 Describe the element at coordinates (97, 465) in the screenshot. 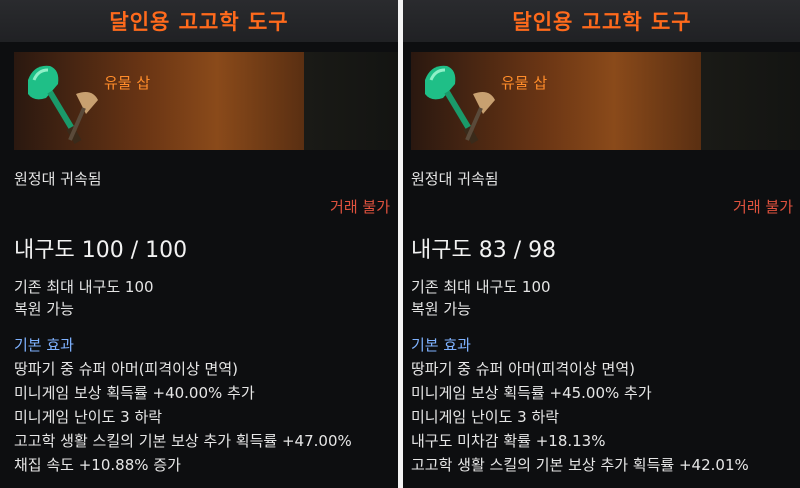

I see `effect-line: 채집 속도 +10.88% 증가` at that location.